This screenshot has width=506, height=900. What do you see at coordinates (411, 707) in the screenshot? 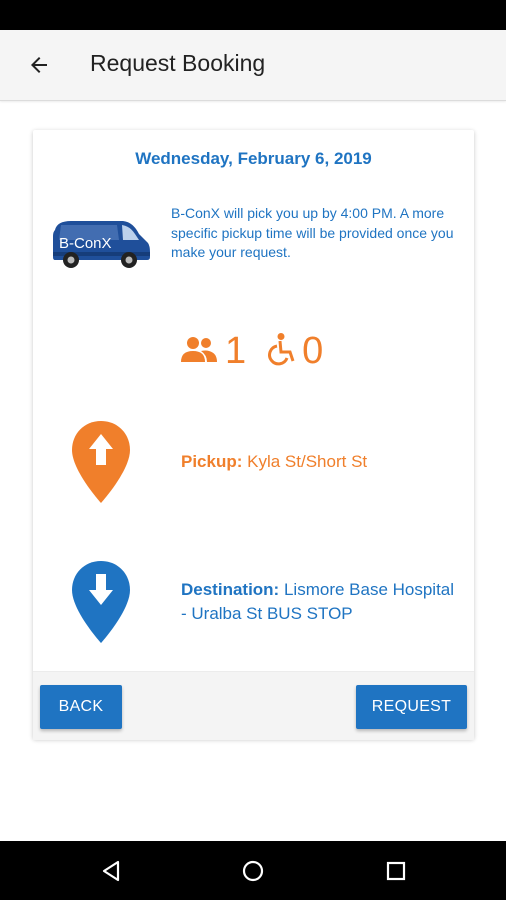
I see `request-button: REQUEST` at bounding box center [411, 707].